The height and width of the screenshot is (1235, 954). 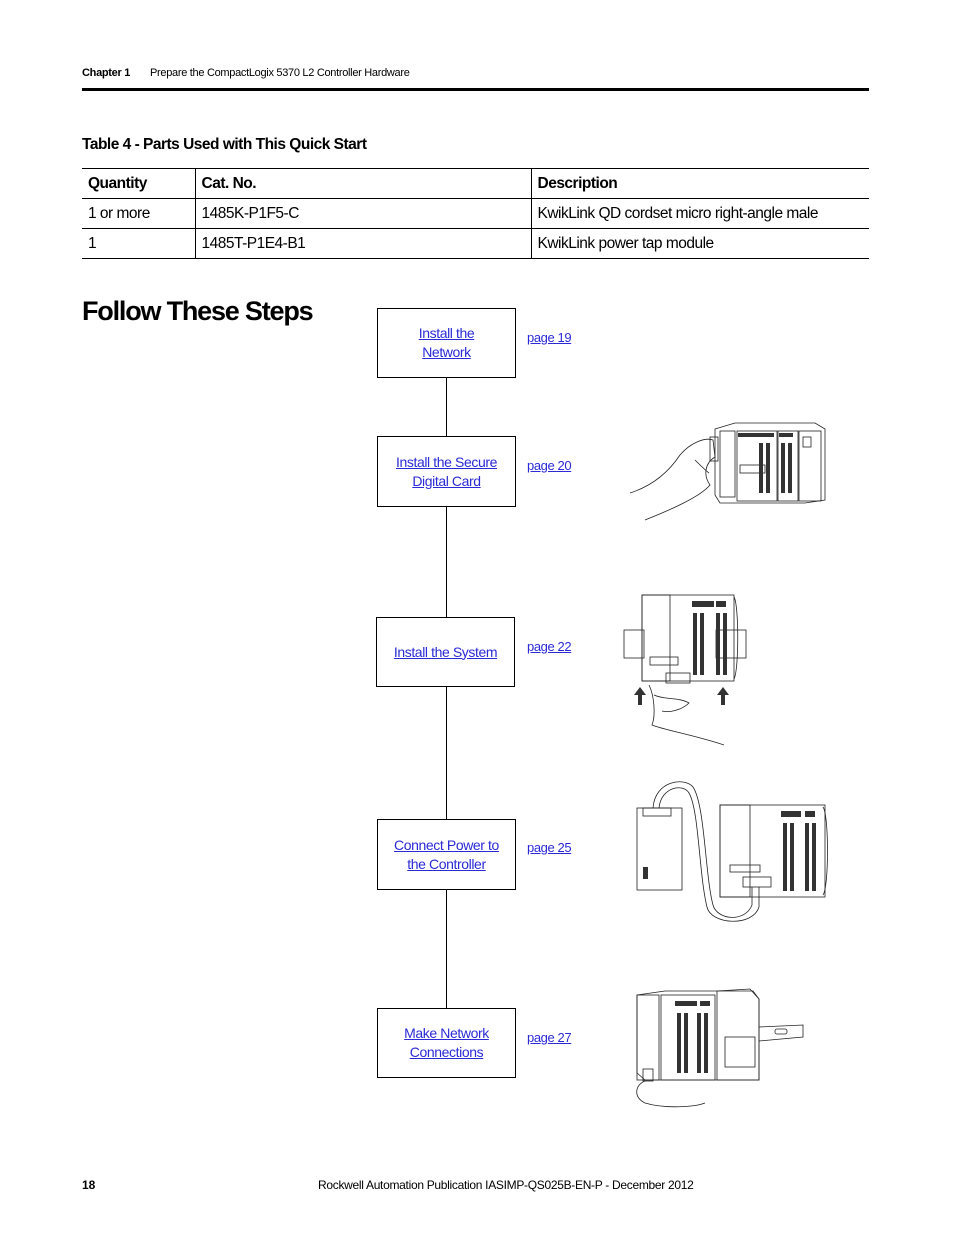 What do you see at coordinates (549, 465) in the screenshot?
I see `page-link-20: page 20` at bounding box center [549, 465].